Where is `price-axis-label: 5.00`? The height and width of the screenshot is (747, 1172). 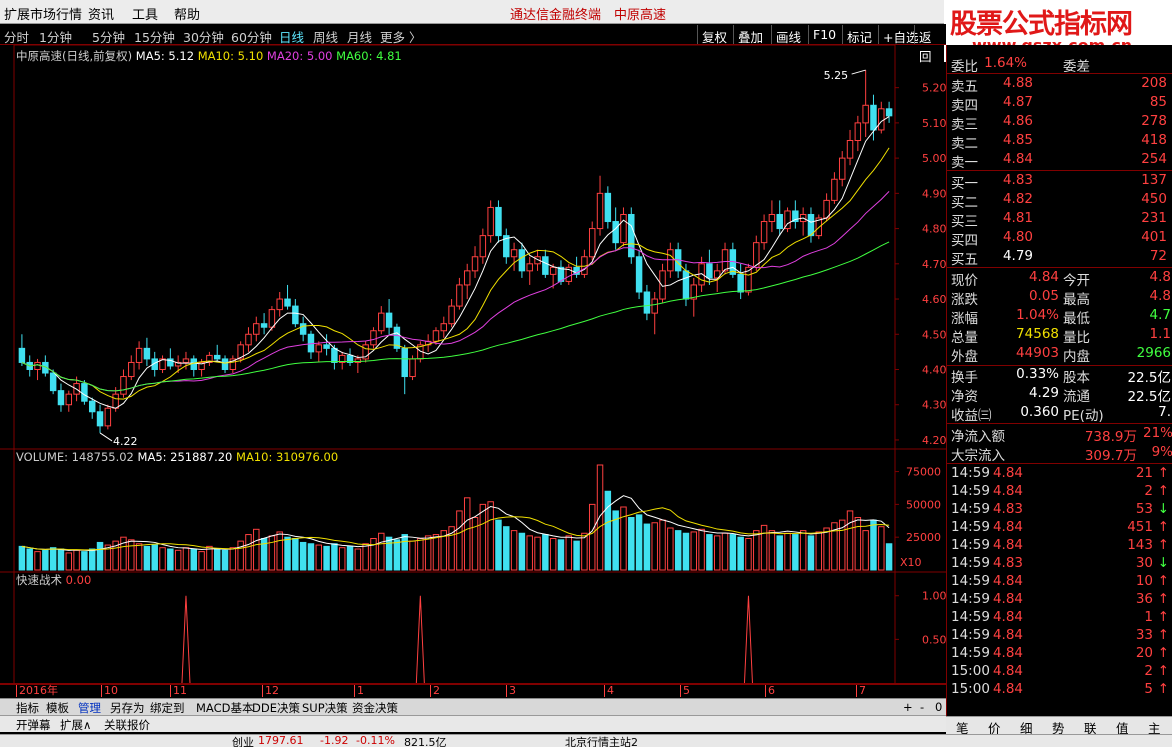 price-axis-label: 5.00 is located at coordinates (934, 158).